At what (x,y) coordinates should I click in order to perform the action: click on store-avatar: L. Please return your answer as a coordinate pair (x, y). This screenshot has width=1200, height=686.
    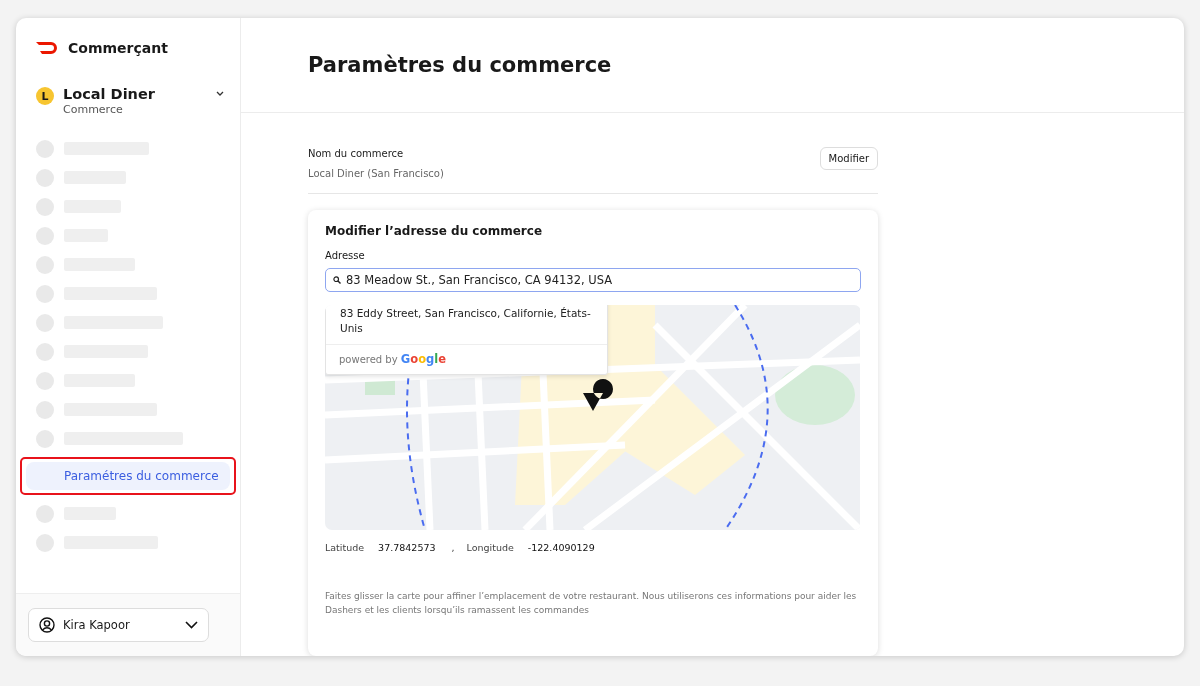
    Looking at the image, I should click on (45, 96).